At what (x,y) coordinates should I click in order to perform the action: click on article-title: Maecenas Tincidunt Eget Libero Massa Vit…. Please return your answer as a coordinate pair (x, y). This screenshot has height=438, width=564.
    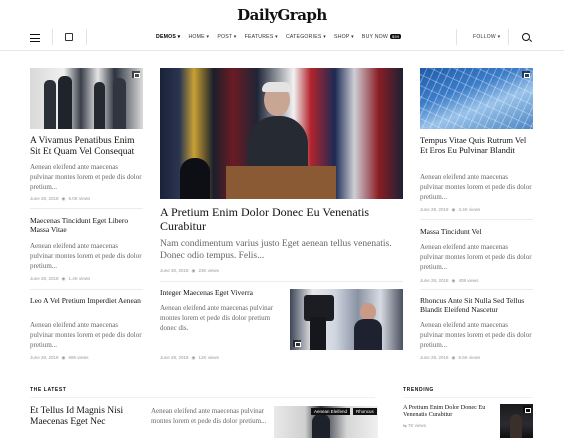
    Looking at the image, I should click on (87, 225).